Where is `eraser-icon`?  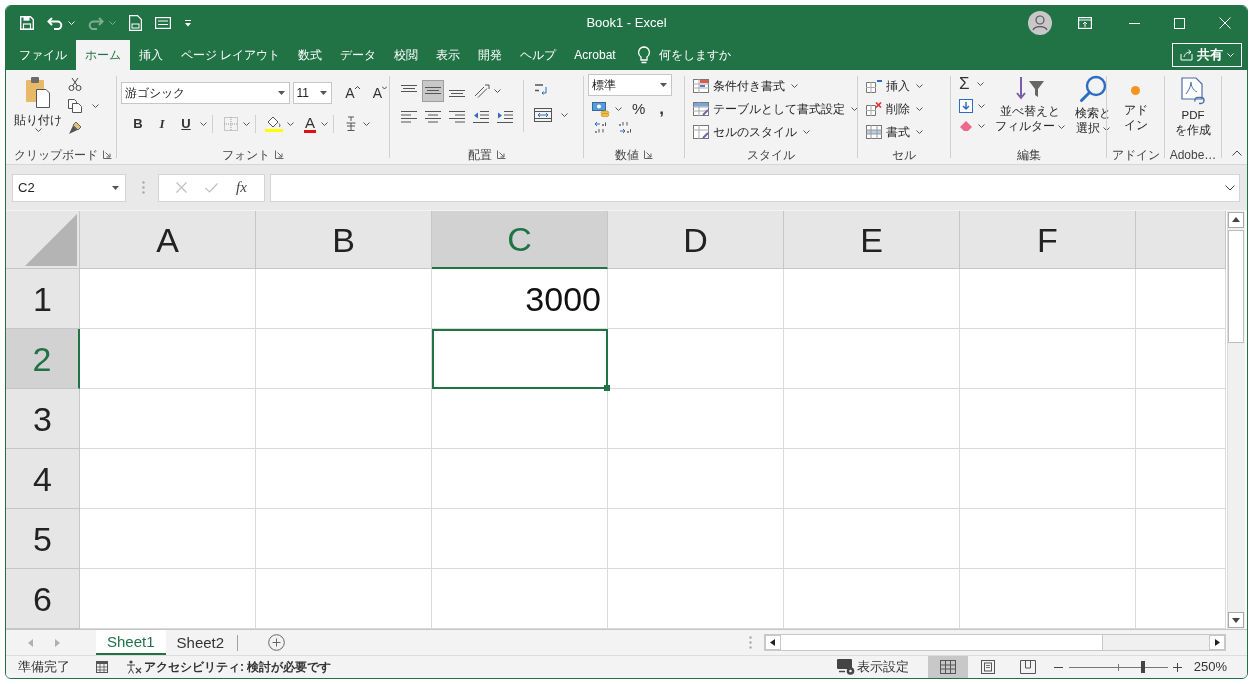
eraser-icon is located at coordinates (966, 126).